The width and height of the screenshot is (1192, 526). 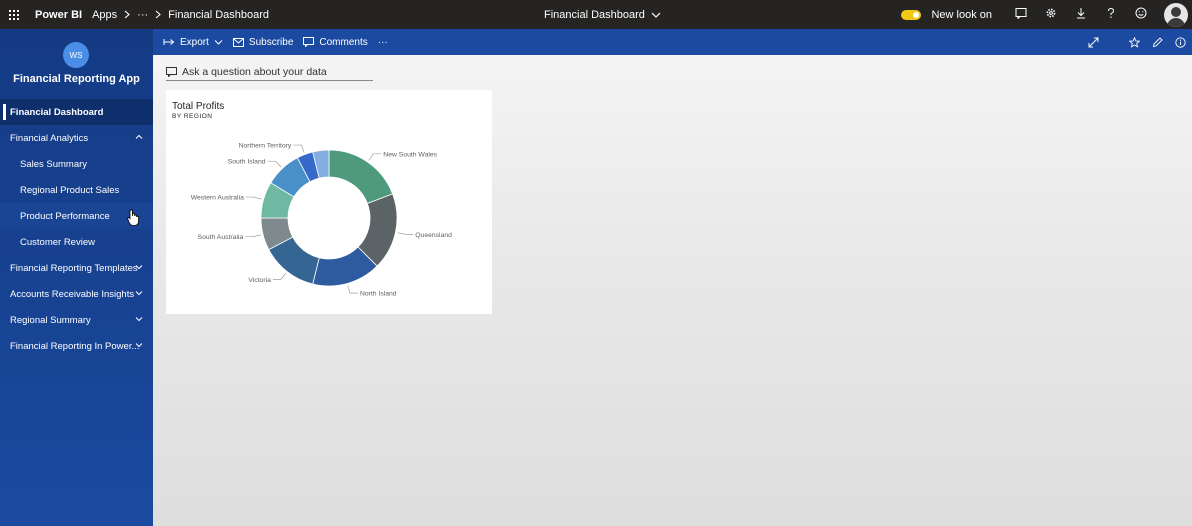 What do you see at coordinates (221, 237) in the screenshot?
I see `data-label: South Australia` at bounding box center [221, 237].